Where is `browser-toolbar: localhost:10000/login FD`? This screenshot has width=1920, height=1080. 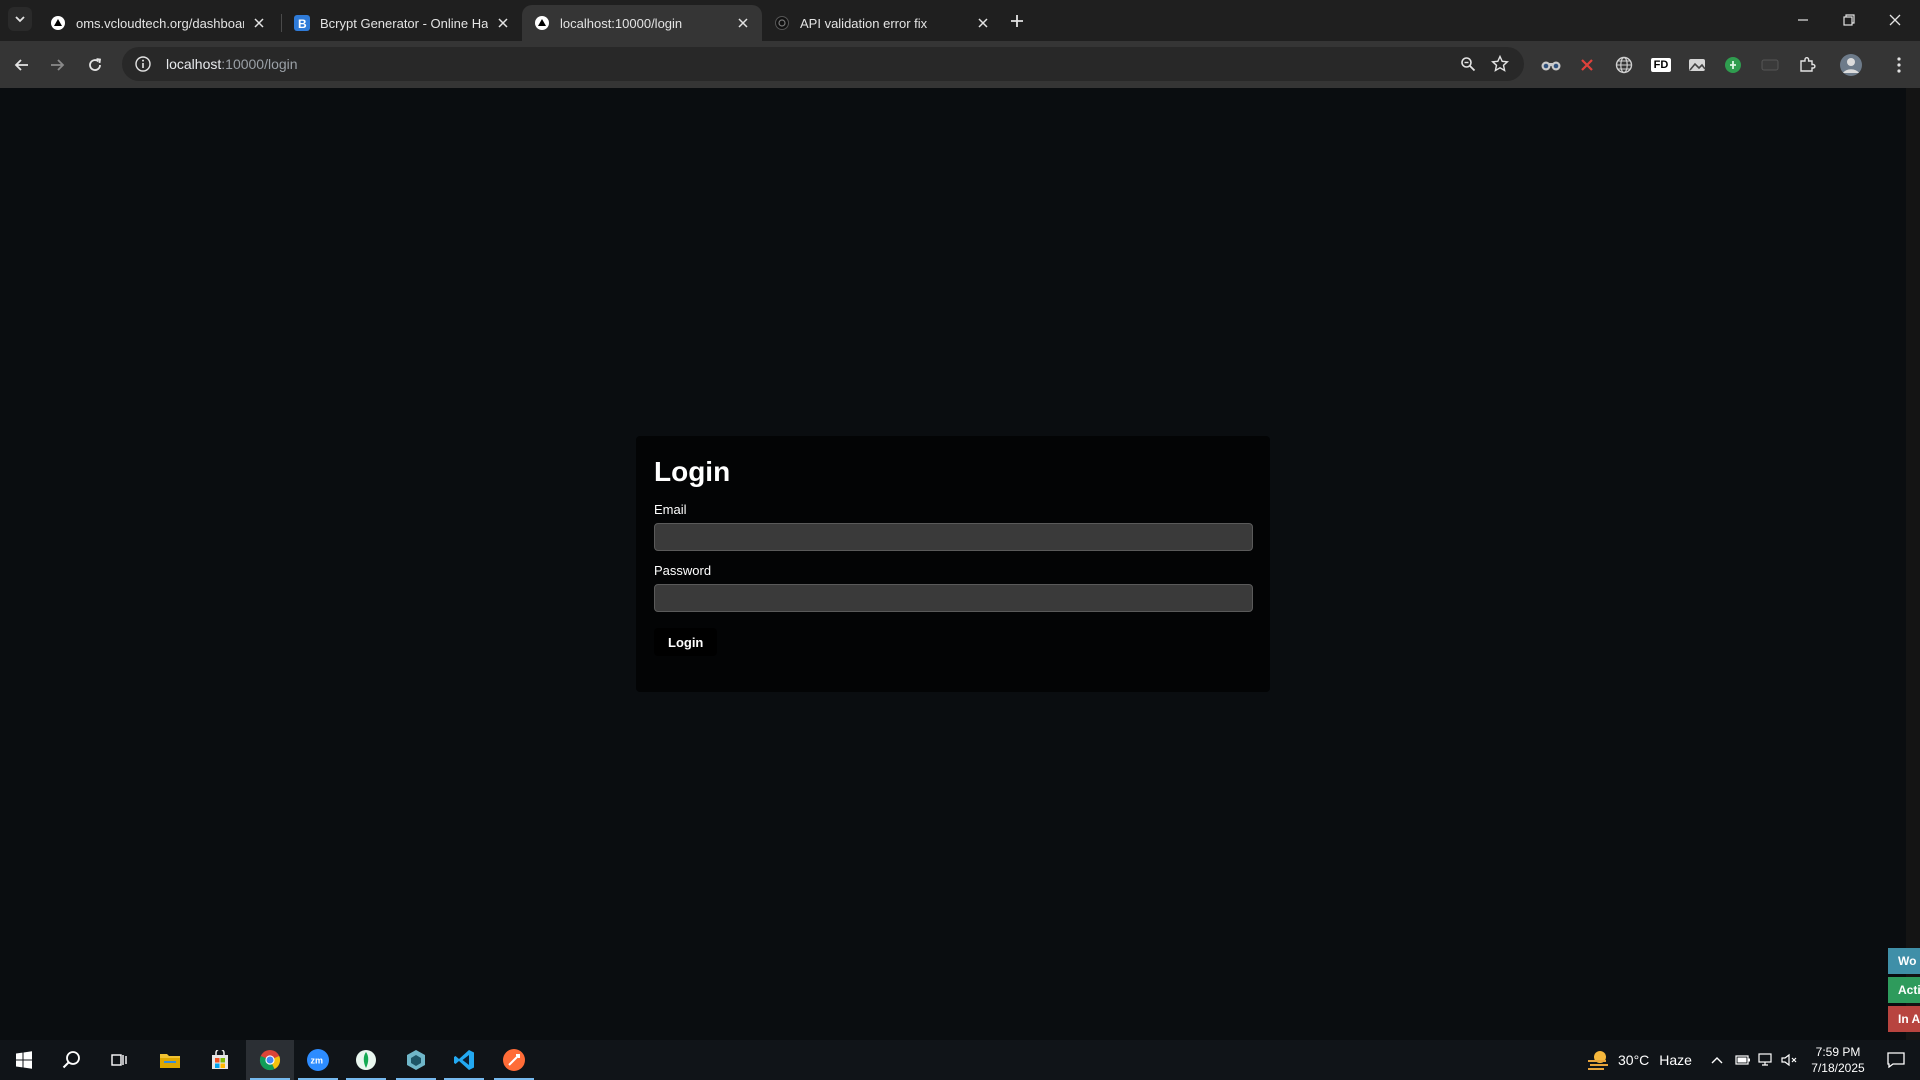
browser-toolbar: localhost:10000/login FD is located at coordinates (960, 64).